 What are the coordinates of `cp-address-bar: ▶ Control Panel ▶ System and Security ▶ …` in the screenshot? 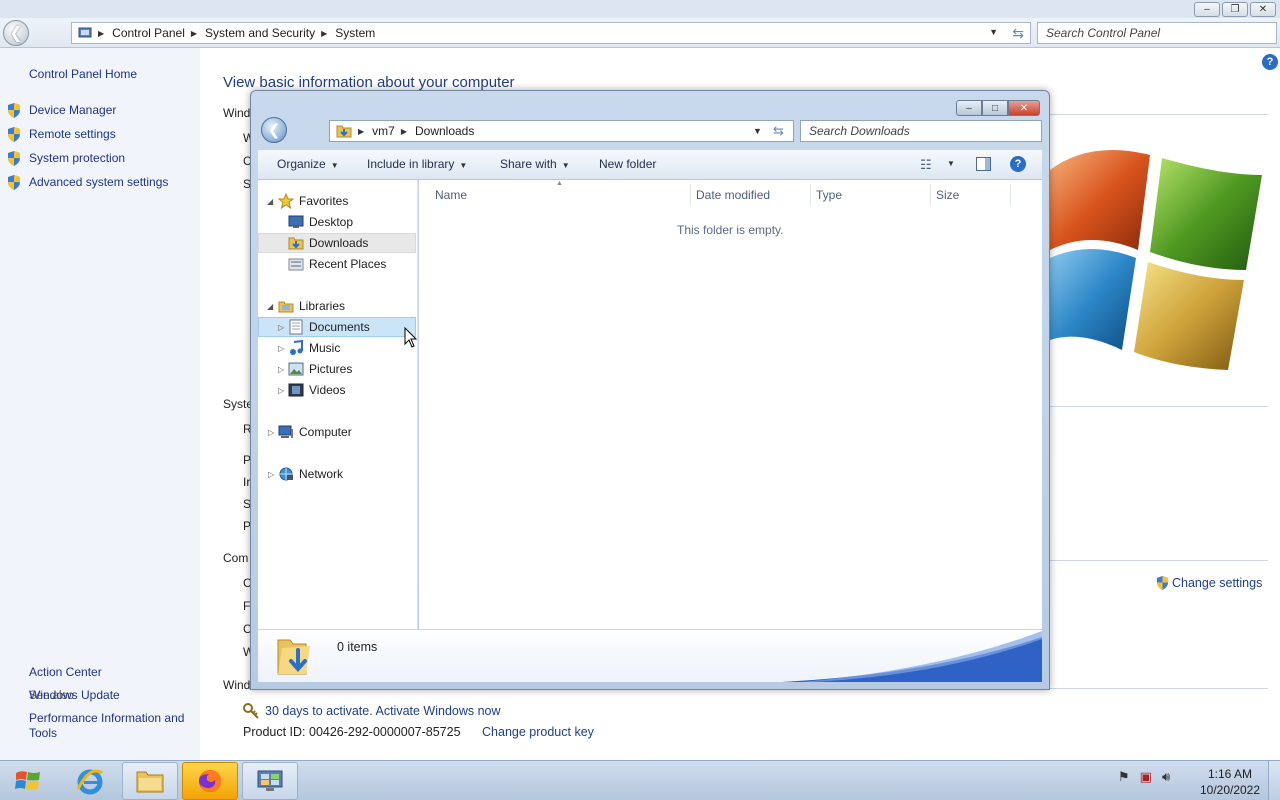 It's located at (551, 33).